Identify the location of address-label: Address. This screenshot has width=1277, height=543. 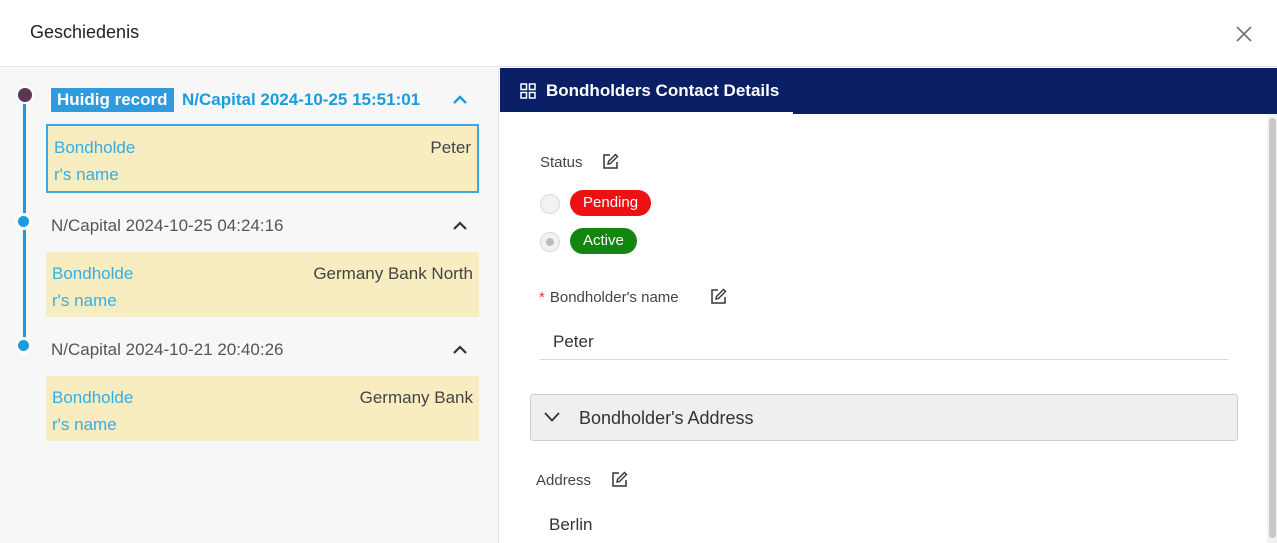
(564, 480).